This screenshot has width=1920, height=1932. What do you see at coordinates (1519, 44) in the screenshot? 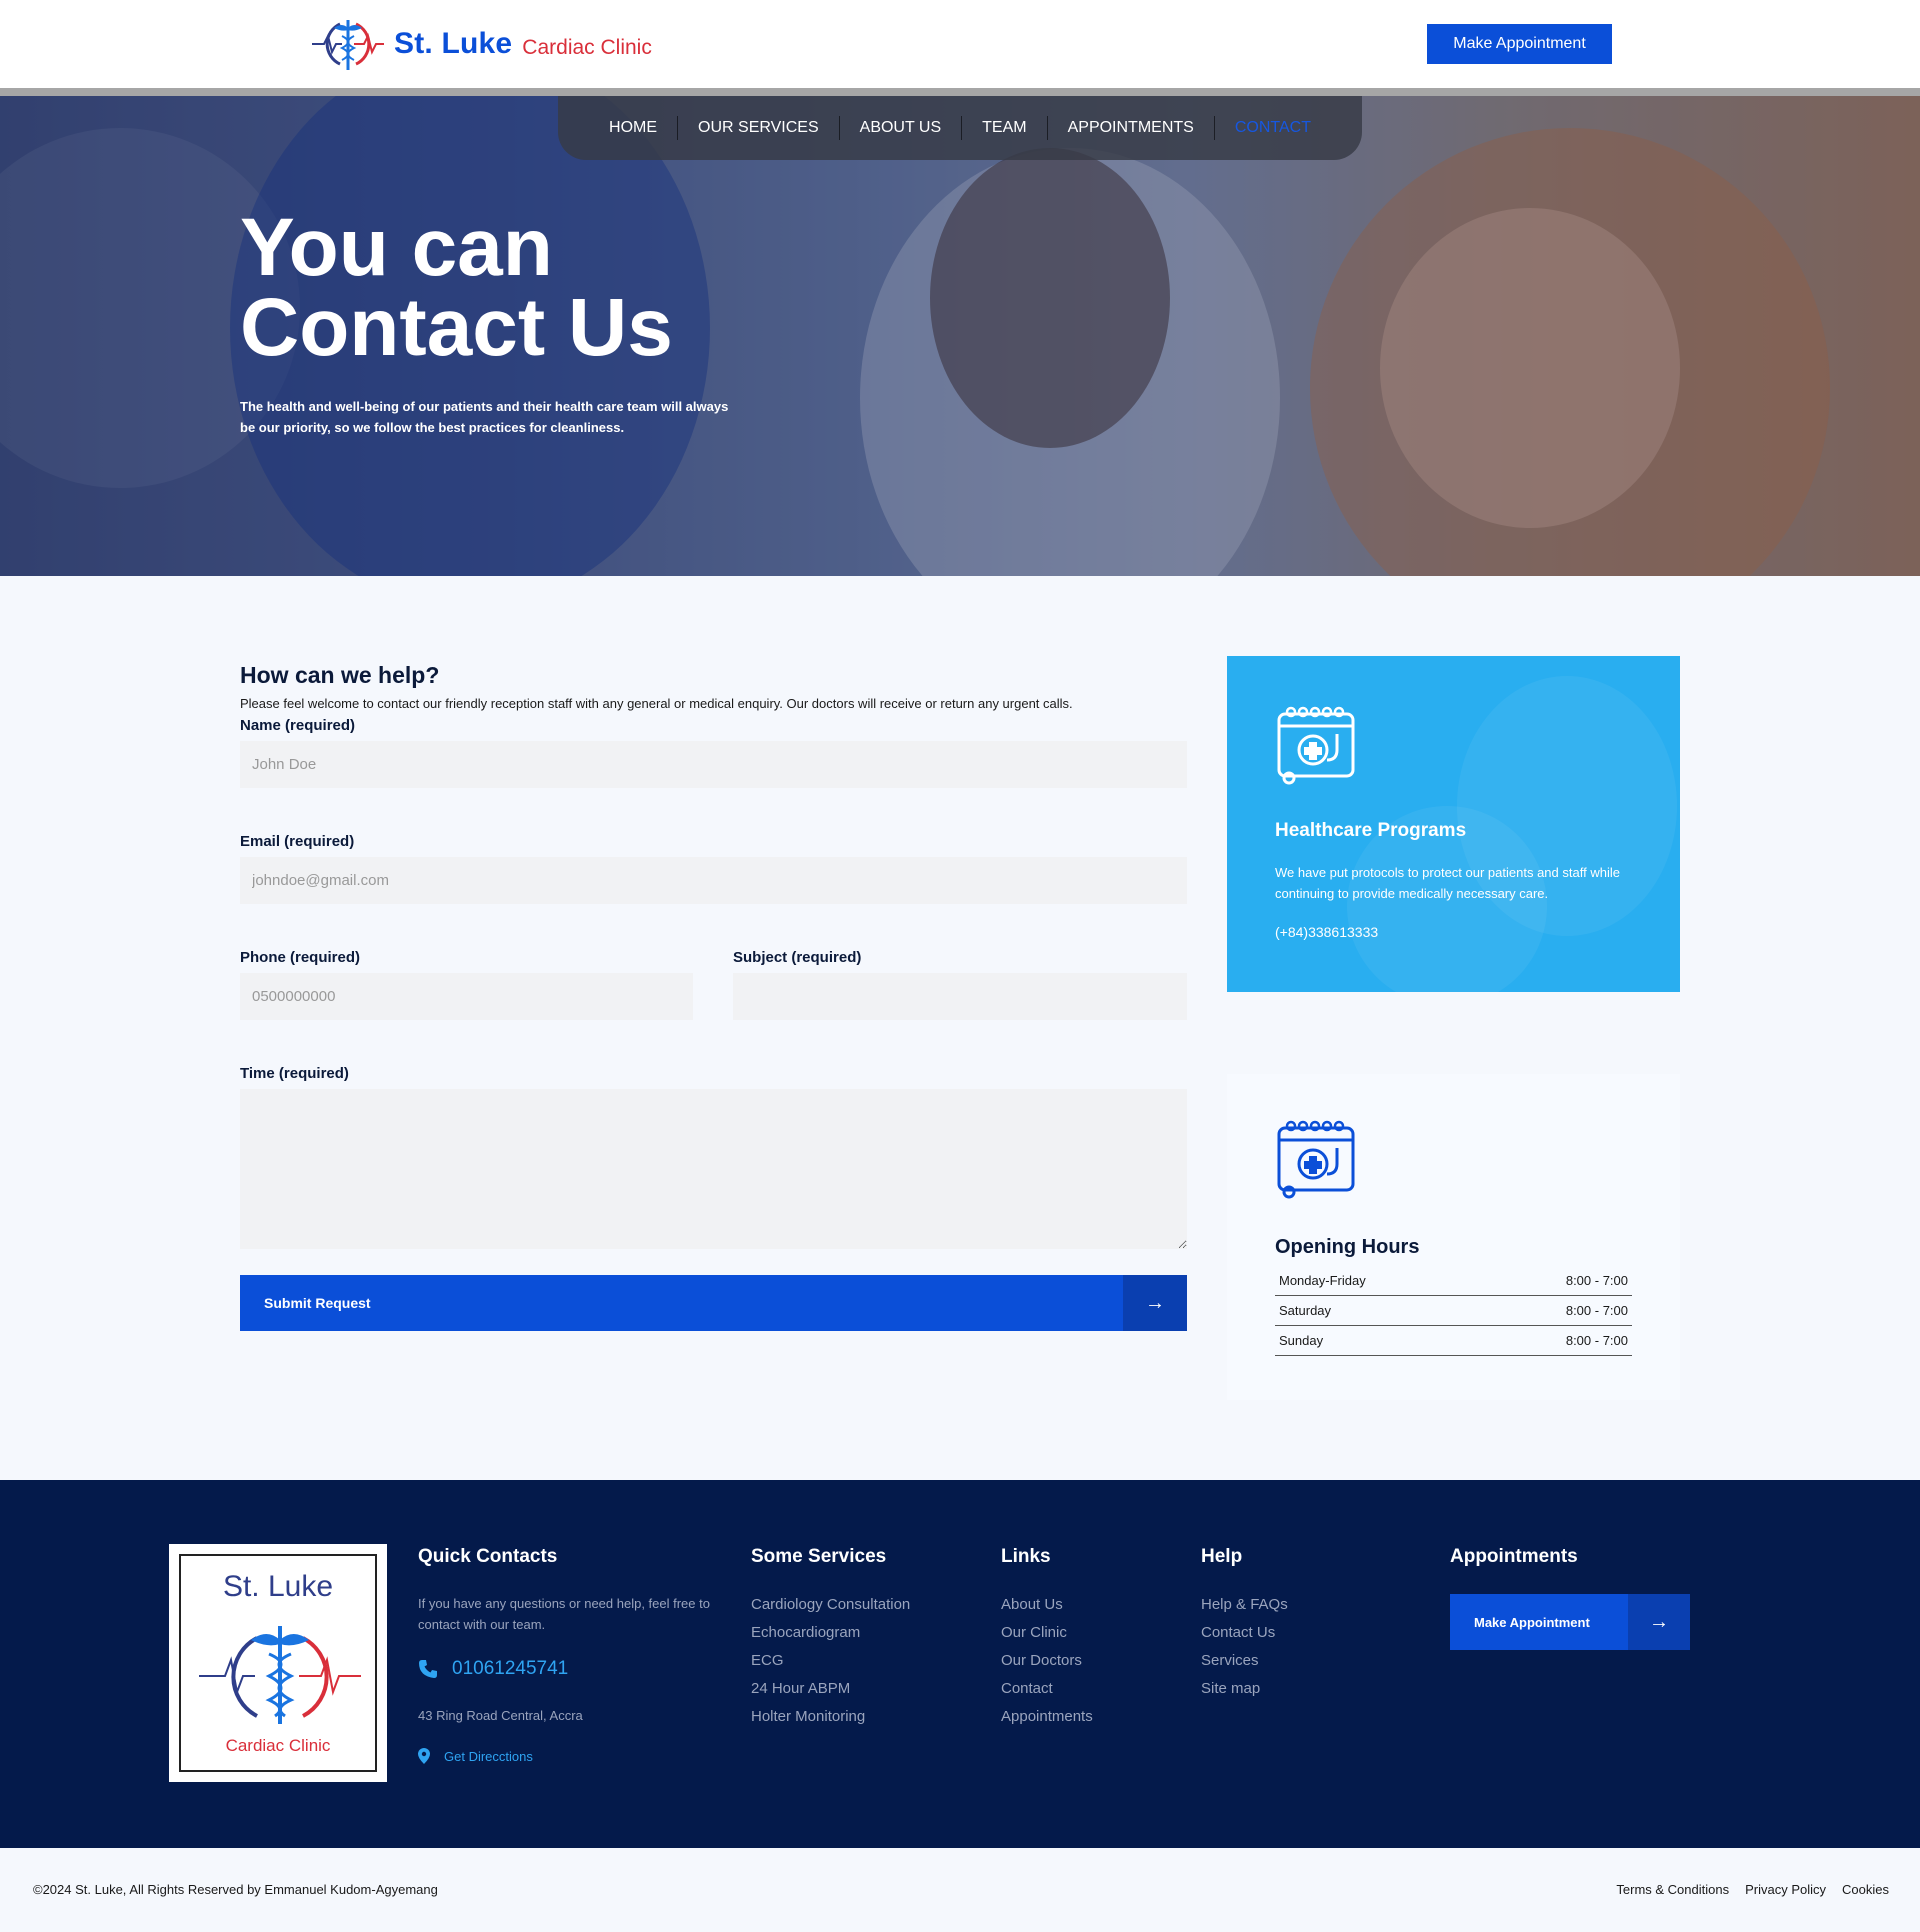
I see `make-appointment-button: Make Appointment` at bounding box center [1519, 44].